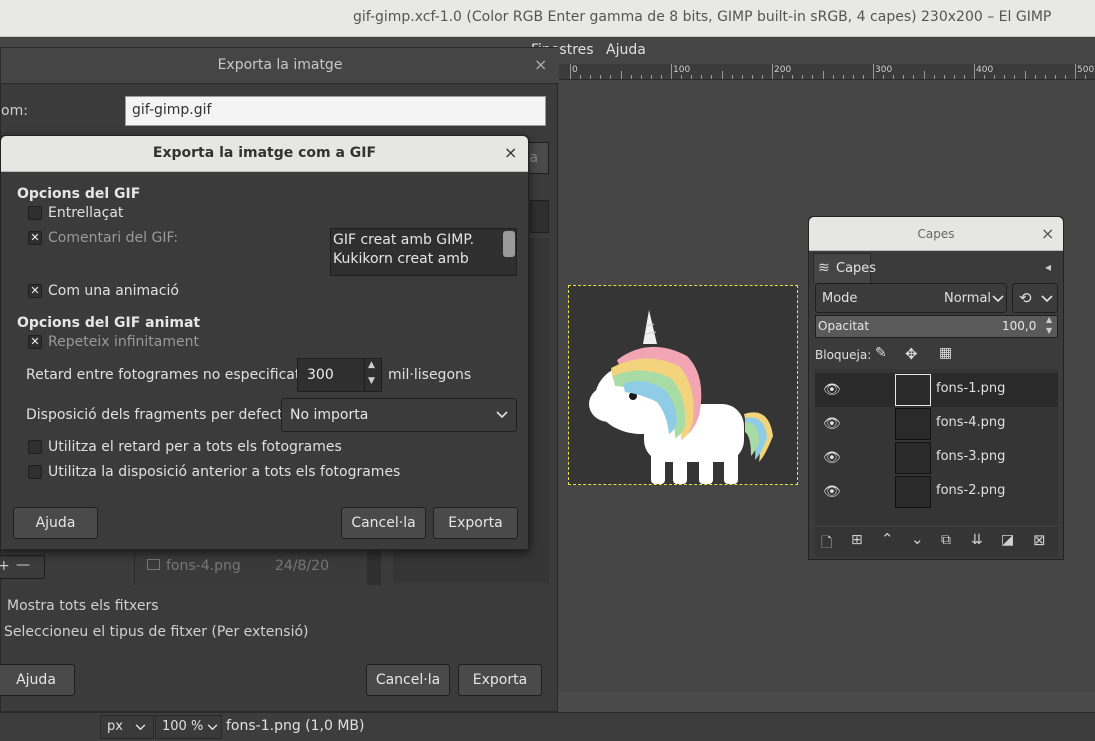 The height and width of the screenshot is (741, 1095). Describe the element at coordinates (23, 565) in the screenshot. I see `remove-bookmark-icon: —` at that location.